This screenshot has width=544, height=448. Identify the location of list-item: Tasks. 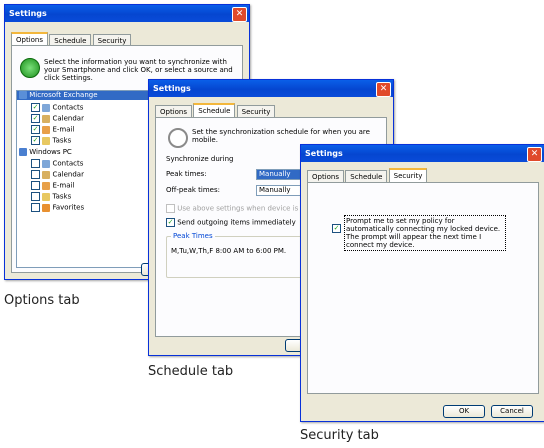
(51, 196).